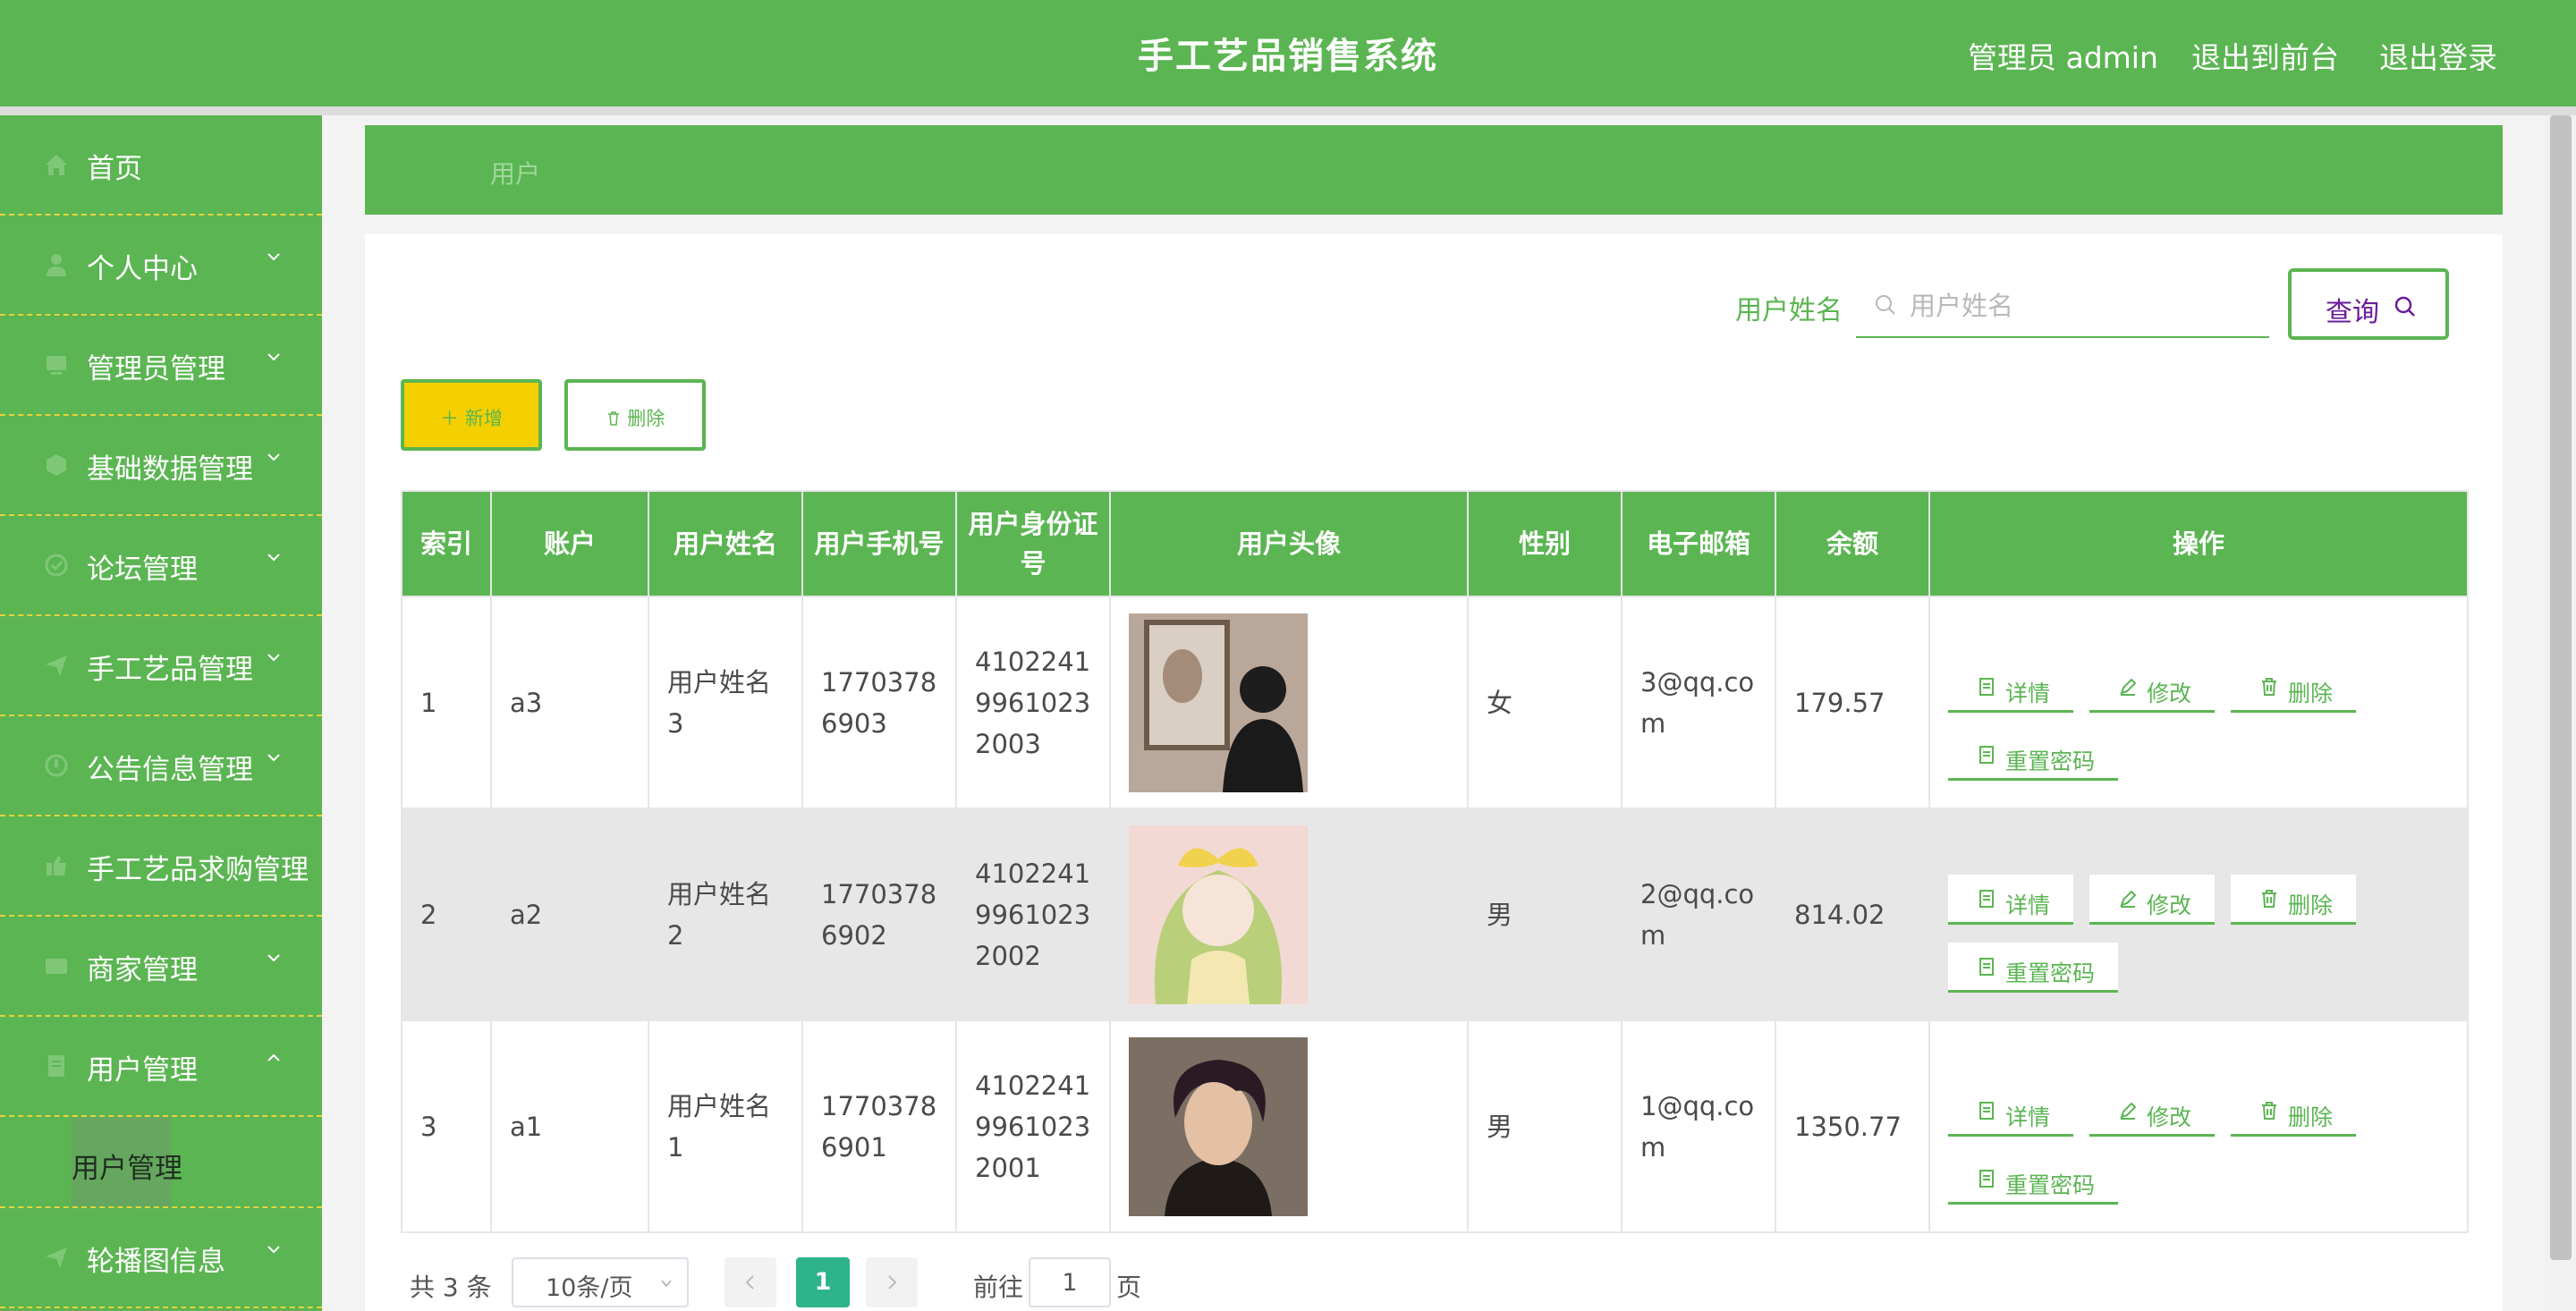  What do you see at coordinates (446, 914) in the screenshot?
I see `cell-index: 2` at bounding box center [446, 914].